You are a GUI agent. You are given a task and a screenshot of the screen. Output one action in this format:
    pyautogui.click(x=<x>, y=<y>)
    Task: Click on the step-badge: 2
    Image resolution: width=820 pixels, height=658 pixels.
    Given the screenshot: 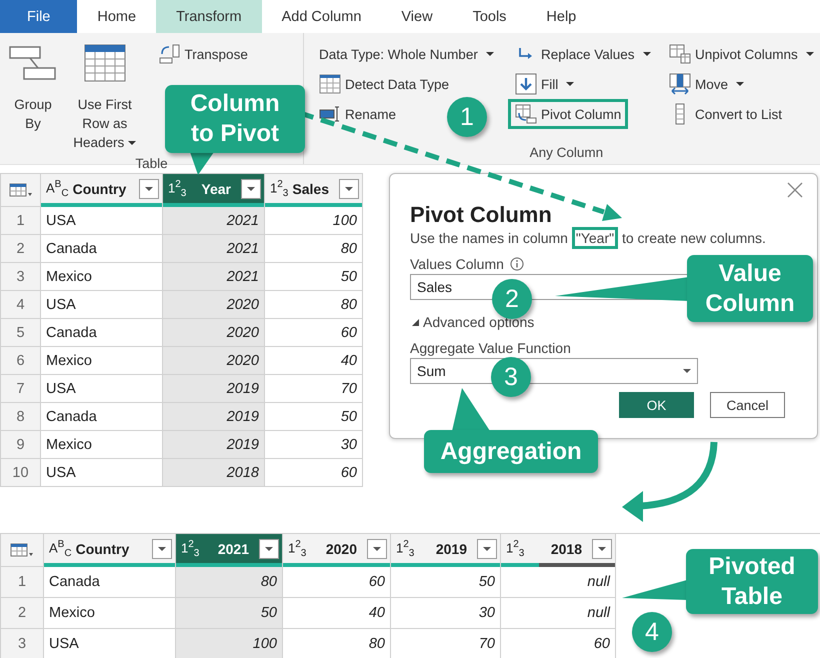 What is the action you would take?
    pyautogui.click(x=512, y=299)
    